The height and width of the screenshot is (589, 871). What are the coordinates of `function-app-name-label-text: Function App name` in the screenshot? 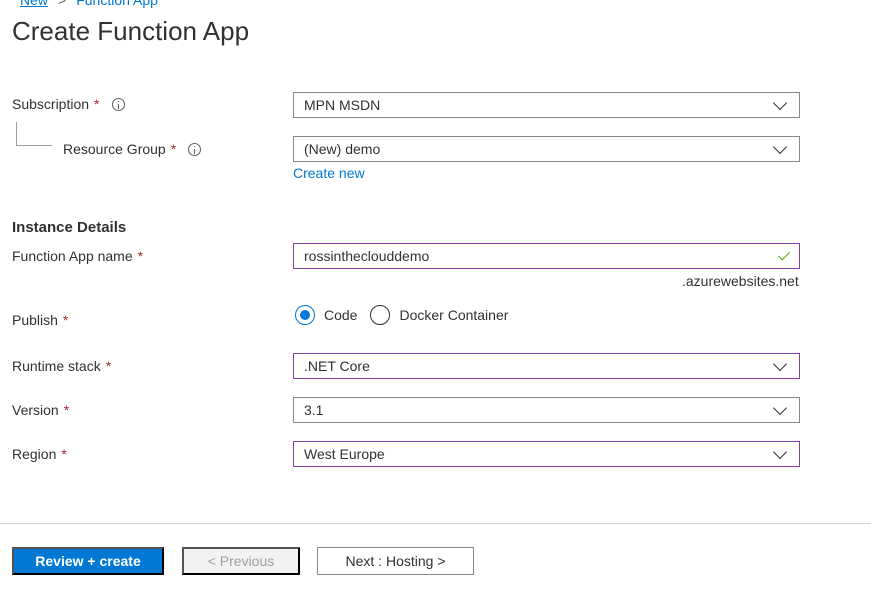 It's located at (72, 256).